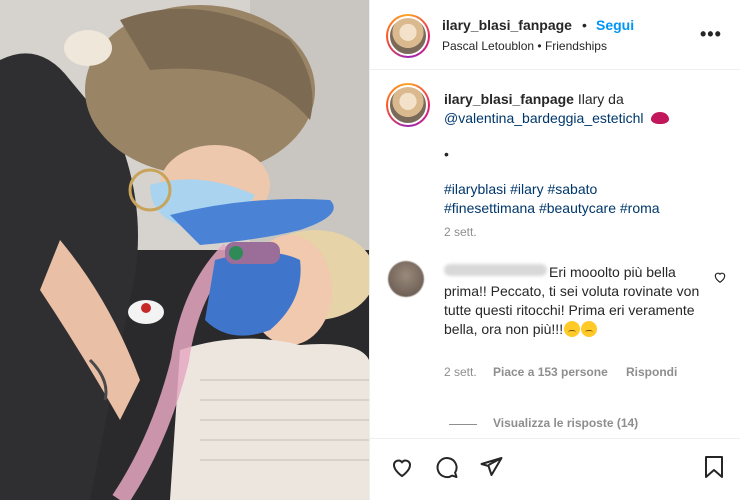  What do you see at coordinates (408, 36) in the screenshot?
I see `profile-avatar` at bounding box center [408, 36].